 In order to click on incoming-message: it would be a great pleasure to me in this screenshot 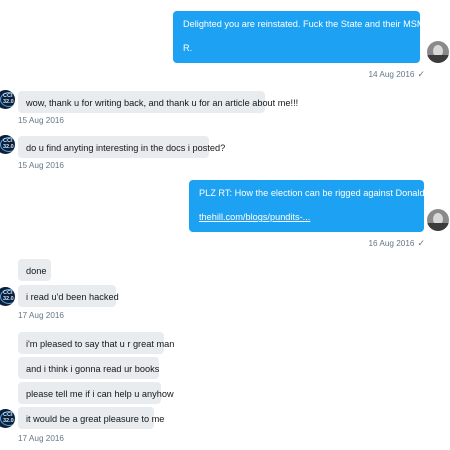, I will do `click(91, 418)`.